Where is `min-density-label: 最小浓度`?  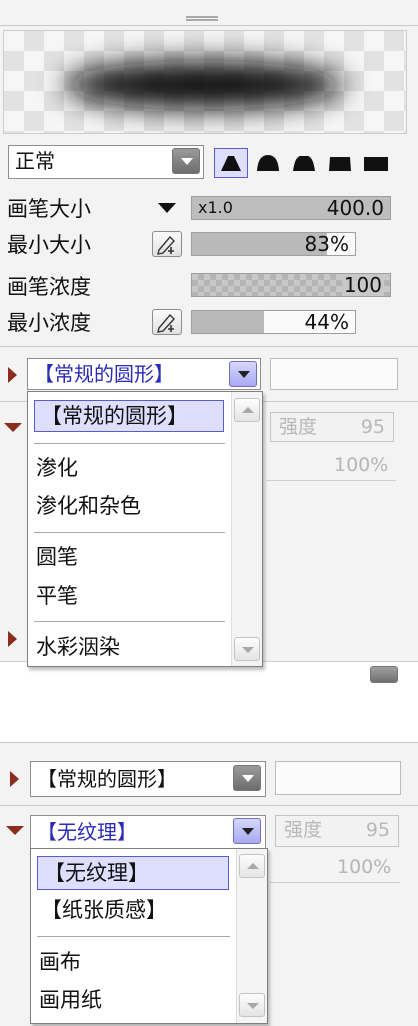
min-density-label: 最小浓度 is located at coordinates (49, 323).